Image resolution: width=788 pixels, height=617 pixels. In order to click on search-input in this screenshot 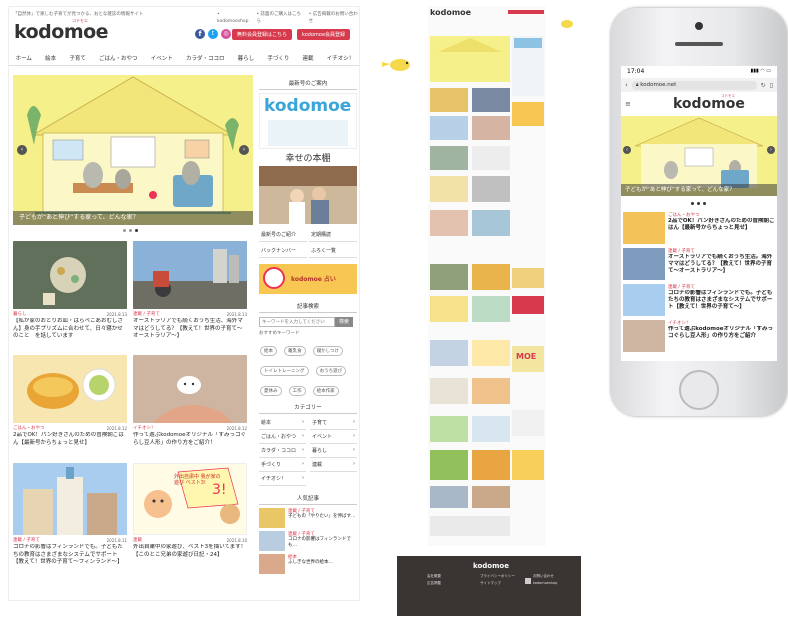, I will do `click(297, 322)`.